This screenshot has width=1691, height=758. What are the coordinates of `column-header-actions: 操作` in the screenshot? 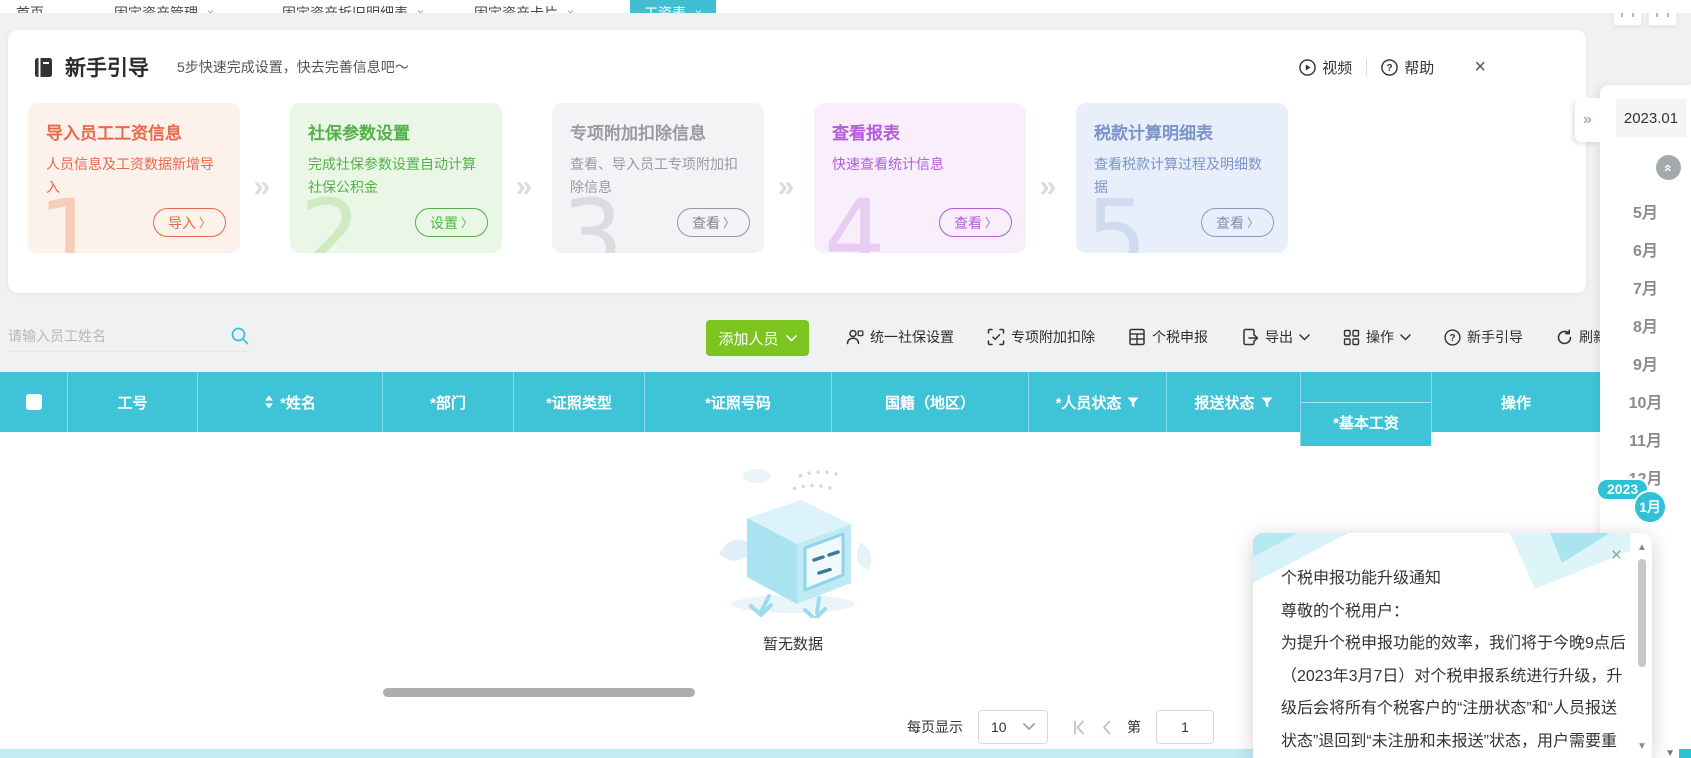 It's located at (1515, 402).